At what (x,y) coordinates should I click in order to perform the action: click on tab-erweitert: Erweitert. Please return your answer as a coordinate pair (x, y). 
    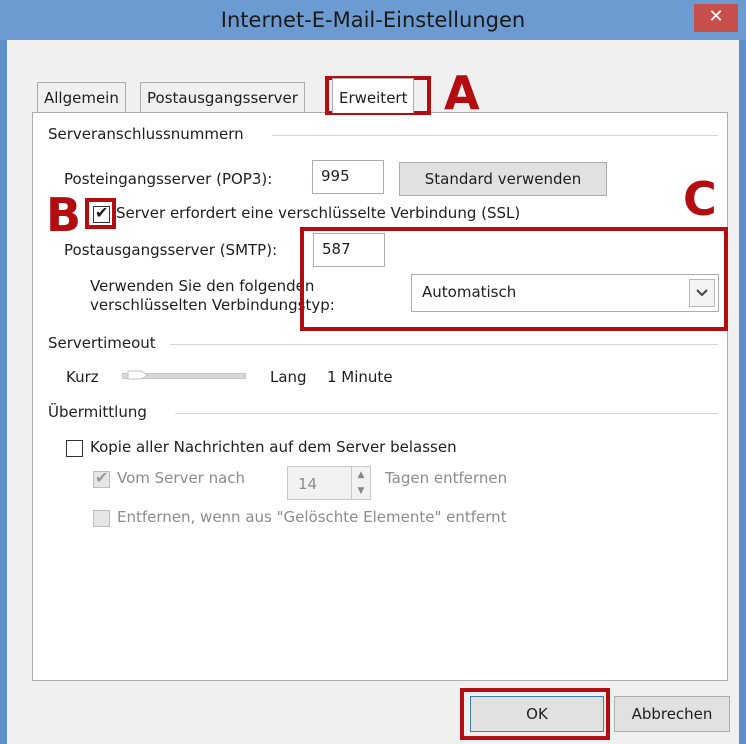
    Looking at the image, I should click on (373, 95).